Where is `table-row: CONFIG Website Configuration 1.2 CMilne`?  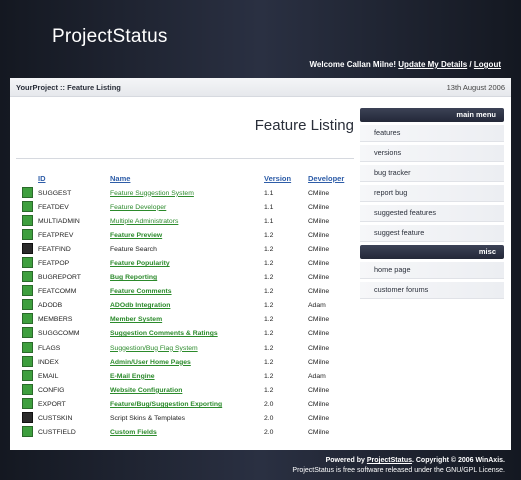
table-row: CONFIG Website Configuration 1.2 CMilne is located at coordinates (185, 390).